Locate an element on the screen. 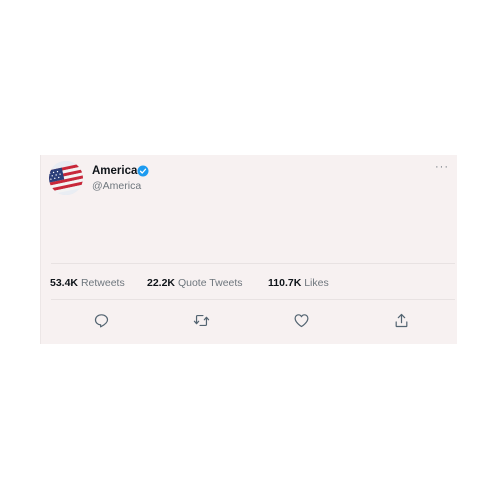  display-name: America is located at coordinates (114, 171).